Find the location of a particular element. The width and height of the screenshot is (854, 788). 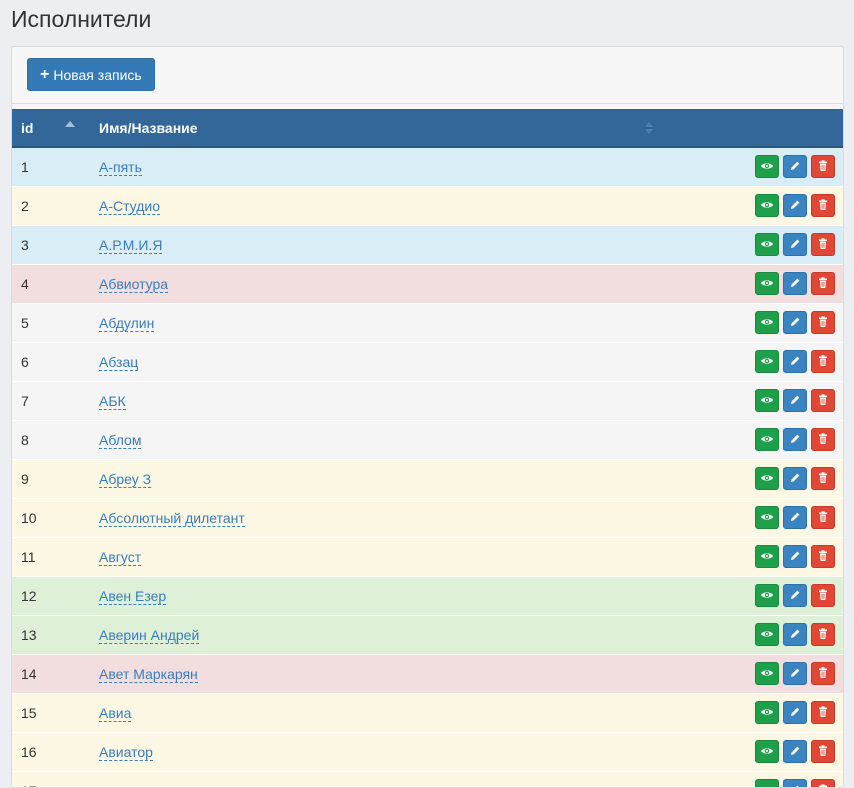

table-row: 7 АБК is located at coordinates (427, 400).